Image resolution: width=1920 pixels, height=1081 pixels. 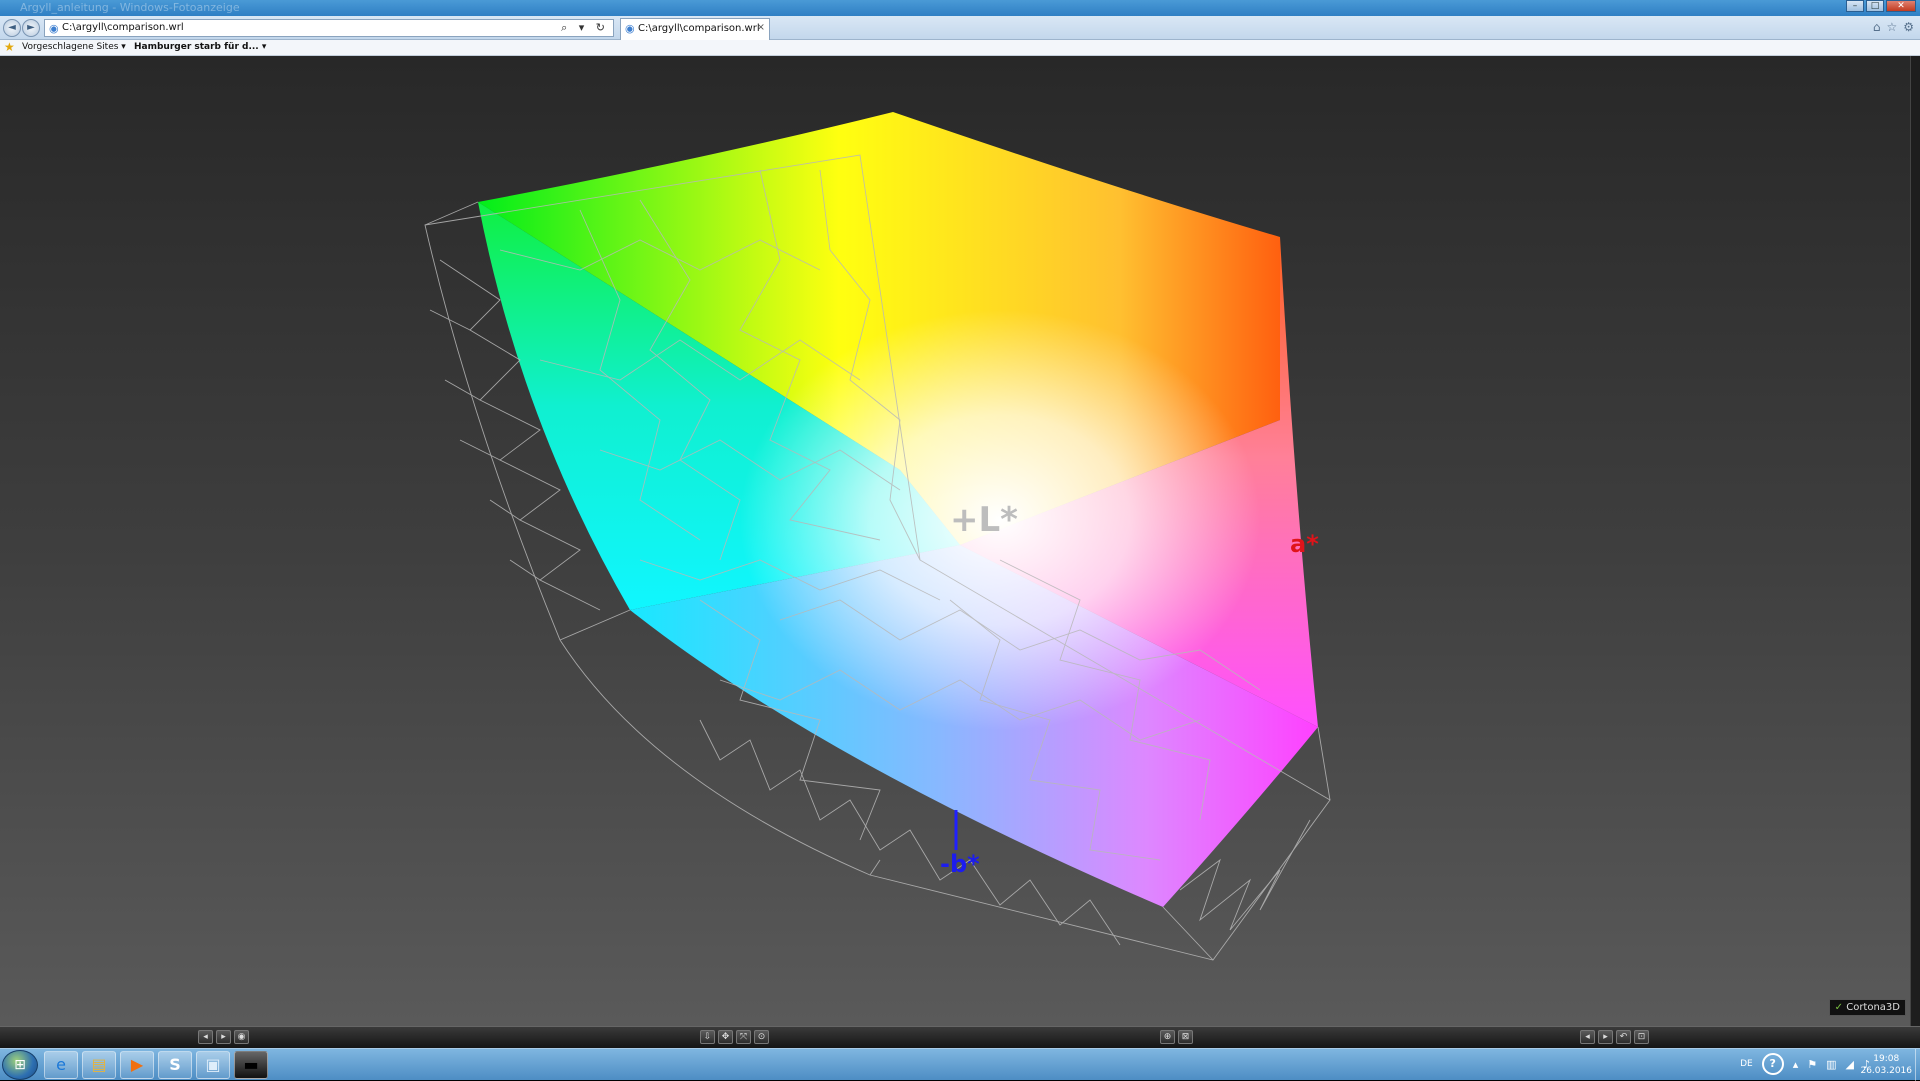 I want to click on axis-label-L: +L*, so click(x=984, y=520).